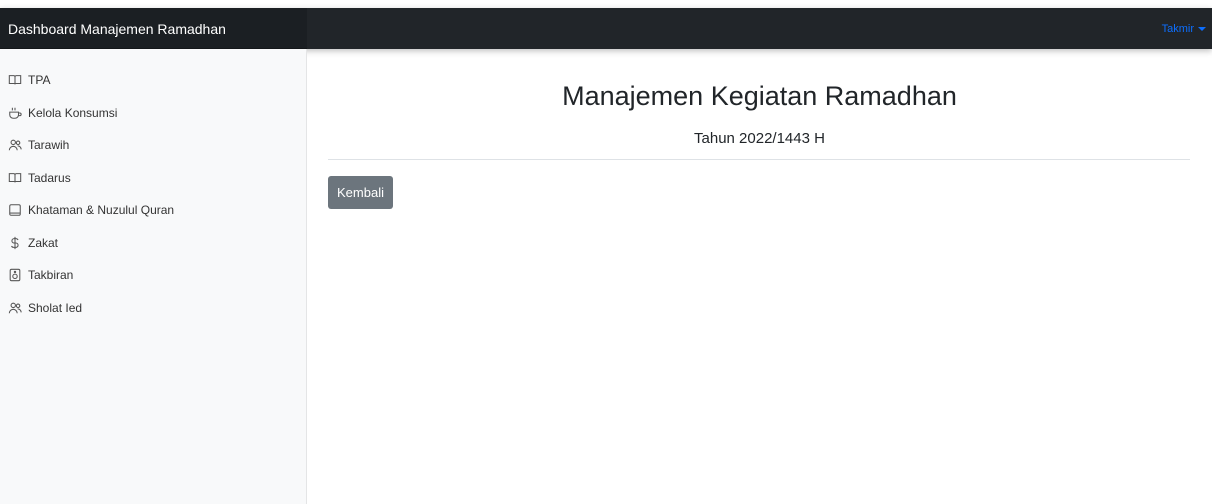 The height and width of the screenshot is (504, 1212). What do you see at coordinates (606, 28) in the screenshot?
I see `top-navbar: Dashboard Manajemen Ramadhan Takmir` at bounding box center [606, 28].